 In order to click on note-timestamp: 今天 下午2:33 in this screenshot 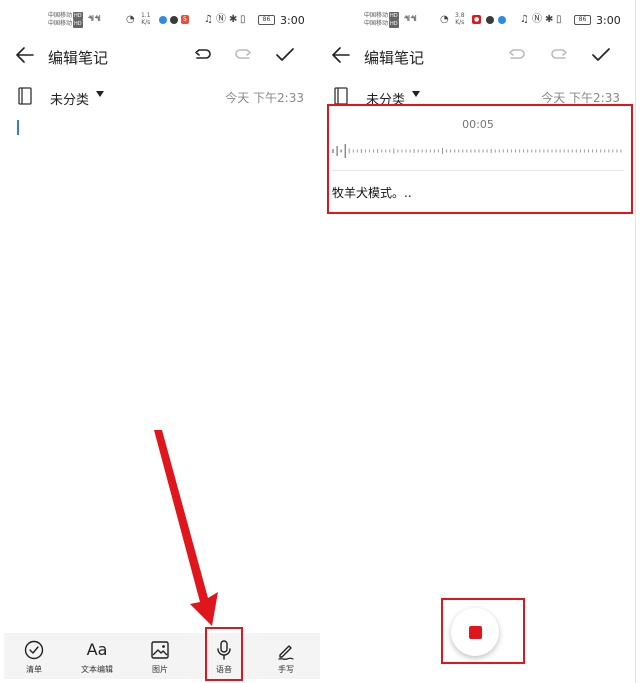, I will do `click(264, 98)`.